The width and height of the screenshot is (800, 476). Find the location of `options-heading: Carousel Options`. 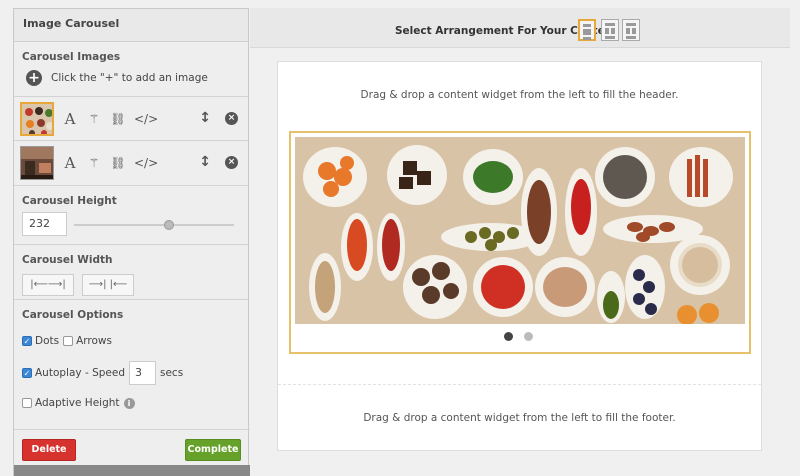

options-heading: Carousel Options is located at coordinates (73, 315).